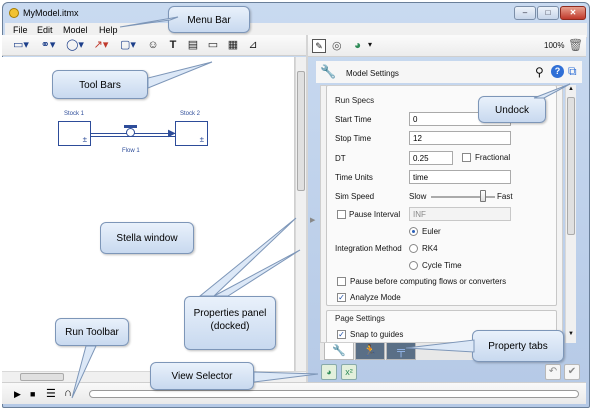 This screenshot has height=411, width=593. I want to click on pause-interval-checkbox, so click(341, 214).